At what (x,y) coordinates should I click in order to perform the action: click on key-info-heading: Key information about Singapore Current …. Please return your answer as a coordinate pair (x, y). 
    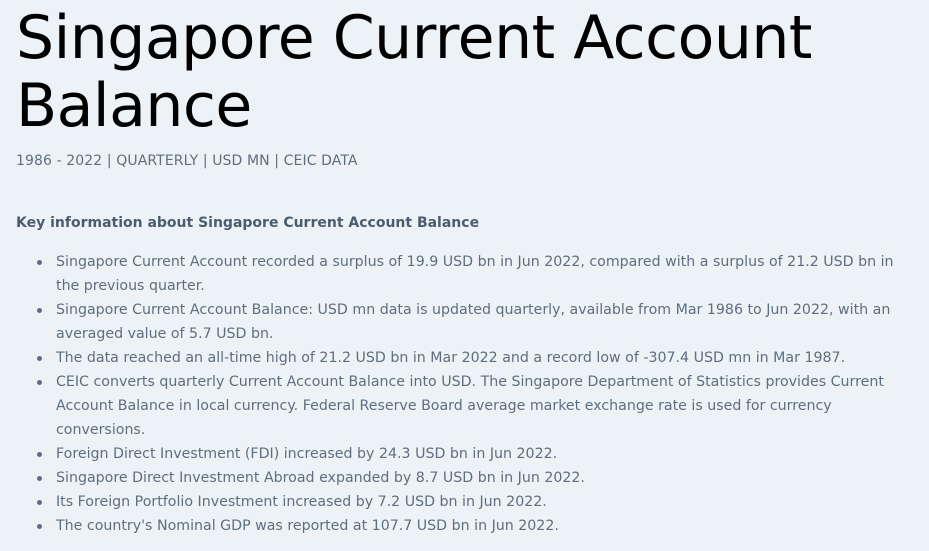
    Looking at the image, I should click on (248, 223).